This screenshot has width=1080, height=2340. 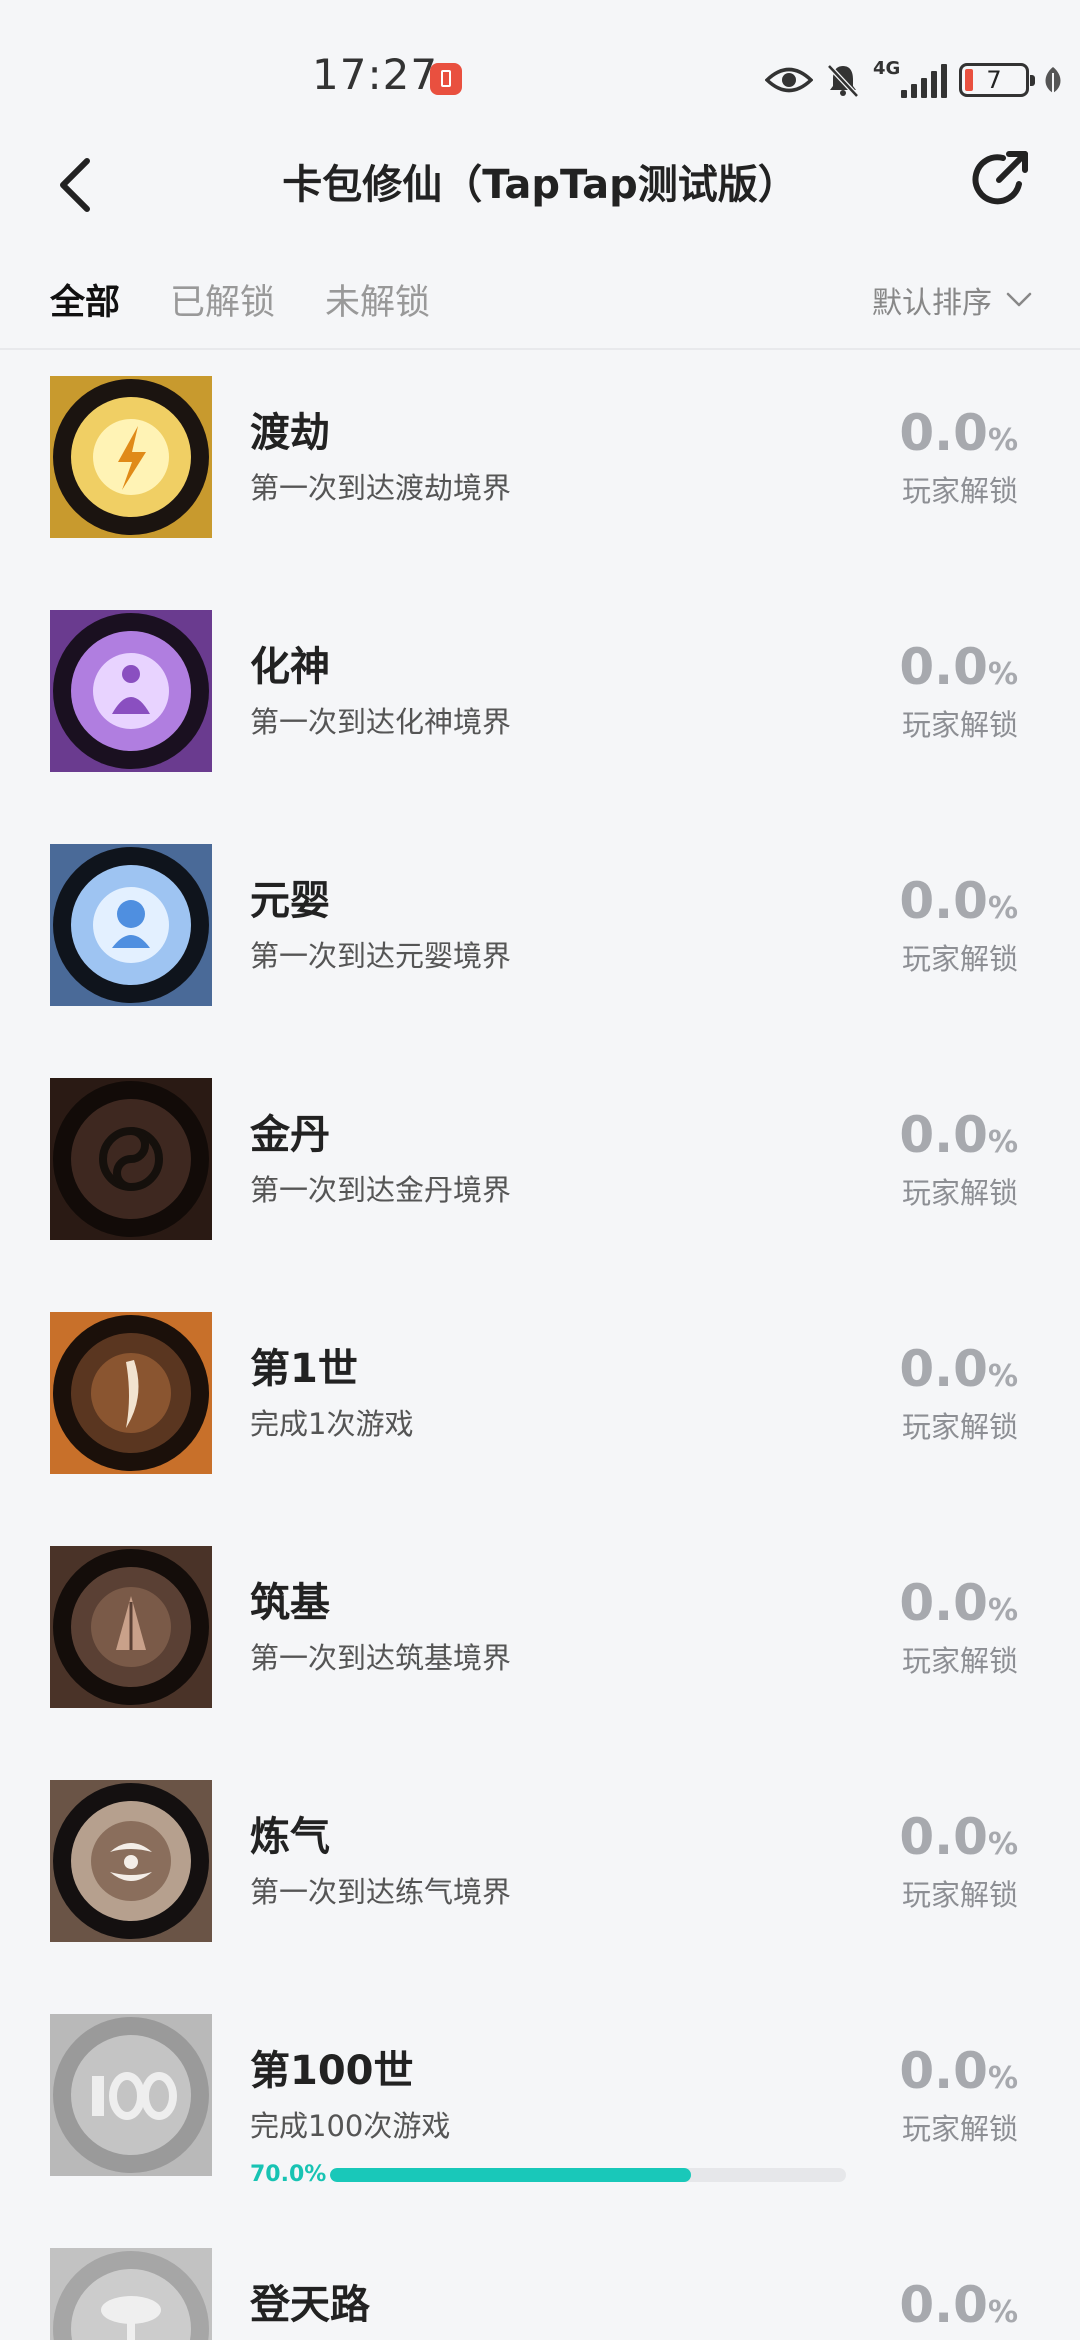 I want to click on swirl-hands-badge-icon, so click(x=131, y=1861).